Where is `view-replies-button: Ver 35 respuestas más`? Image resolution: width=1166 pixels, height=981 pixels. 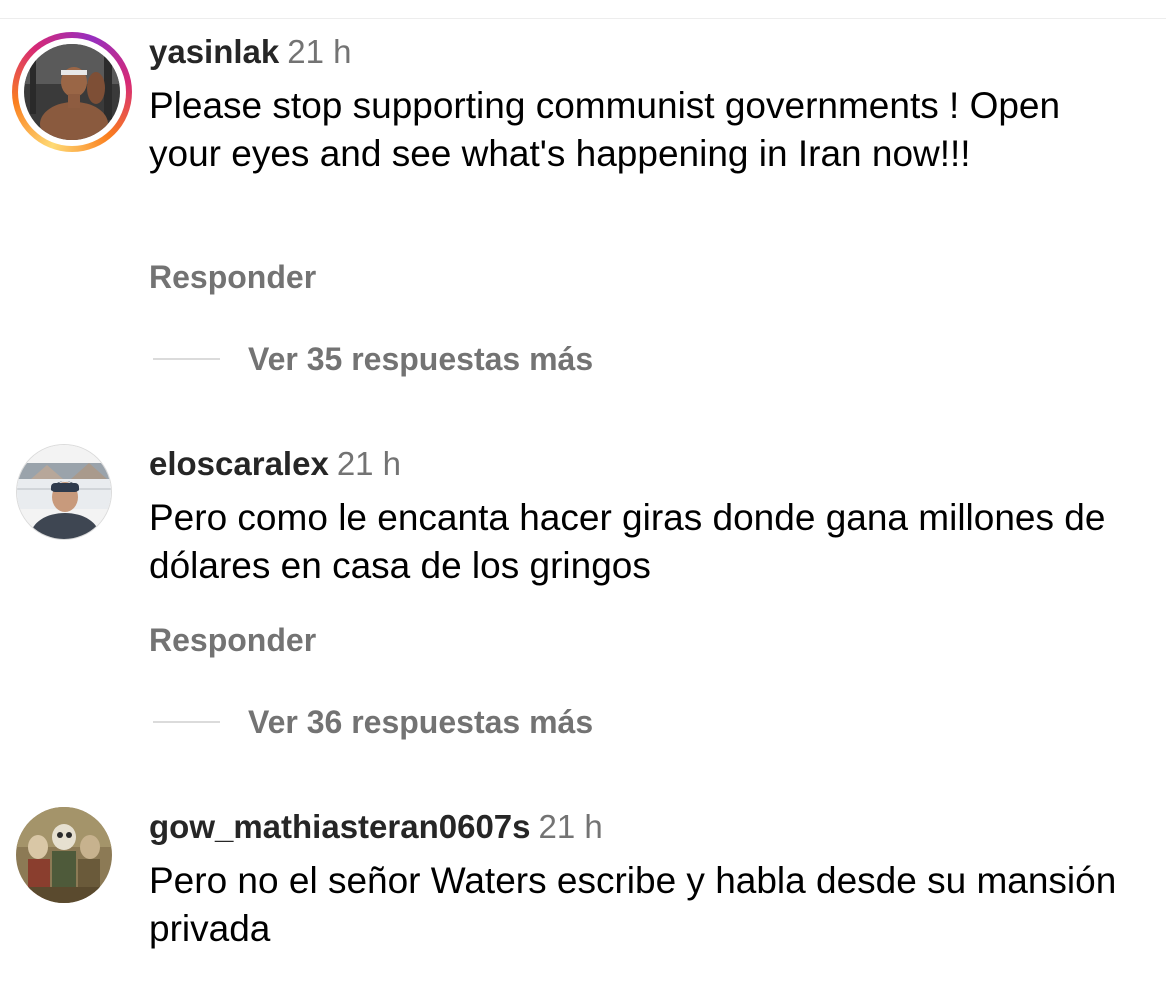
view-replies-button: Ver 35 respuestas más is located at coordinates (373, 359).